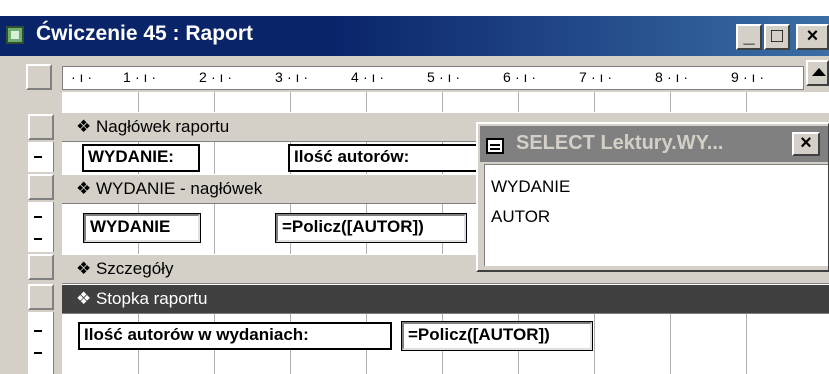  What do you see at coordinates (520, 217) in the screenshot?
I see `field-list-item: AUTOR` at bounding box center [520, 217].